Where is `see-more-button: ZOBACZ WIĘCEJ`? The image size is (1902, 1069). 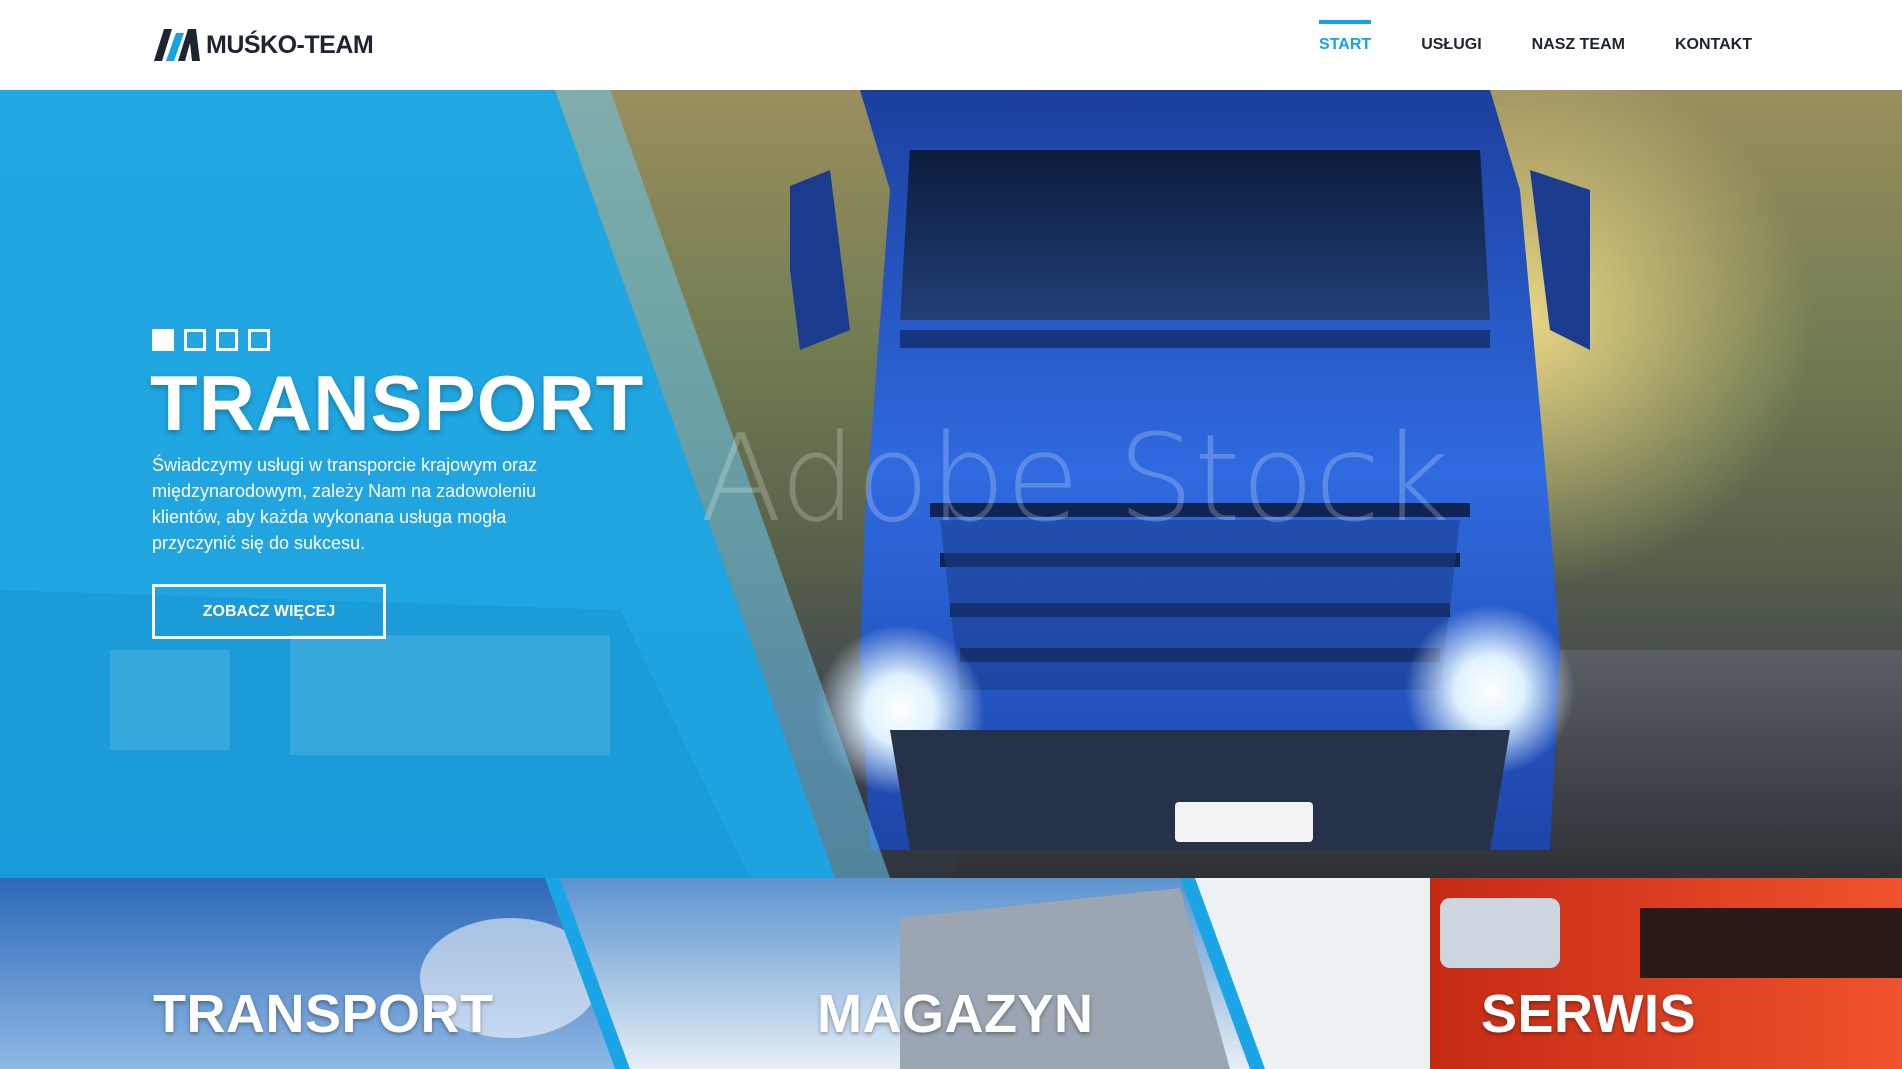
see-more-button: ZOBACZ WIĘCEJ is located at coordinates (269, 611).